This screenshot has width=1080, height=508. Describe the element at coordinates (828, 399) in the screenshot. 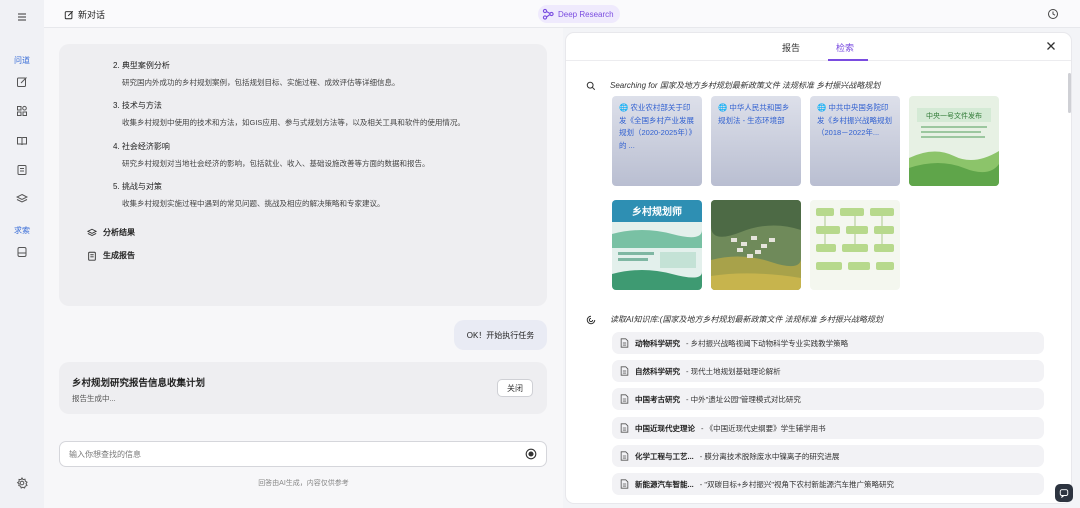

I see `list-item: 中国考古研究 - 中外"遗址公园"管理模式对比研究` at that location.